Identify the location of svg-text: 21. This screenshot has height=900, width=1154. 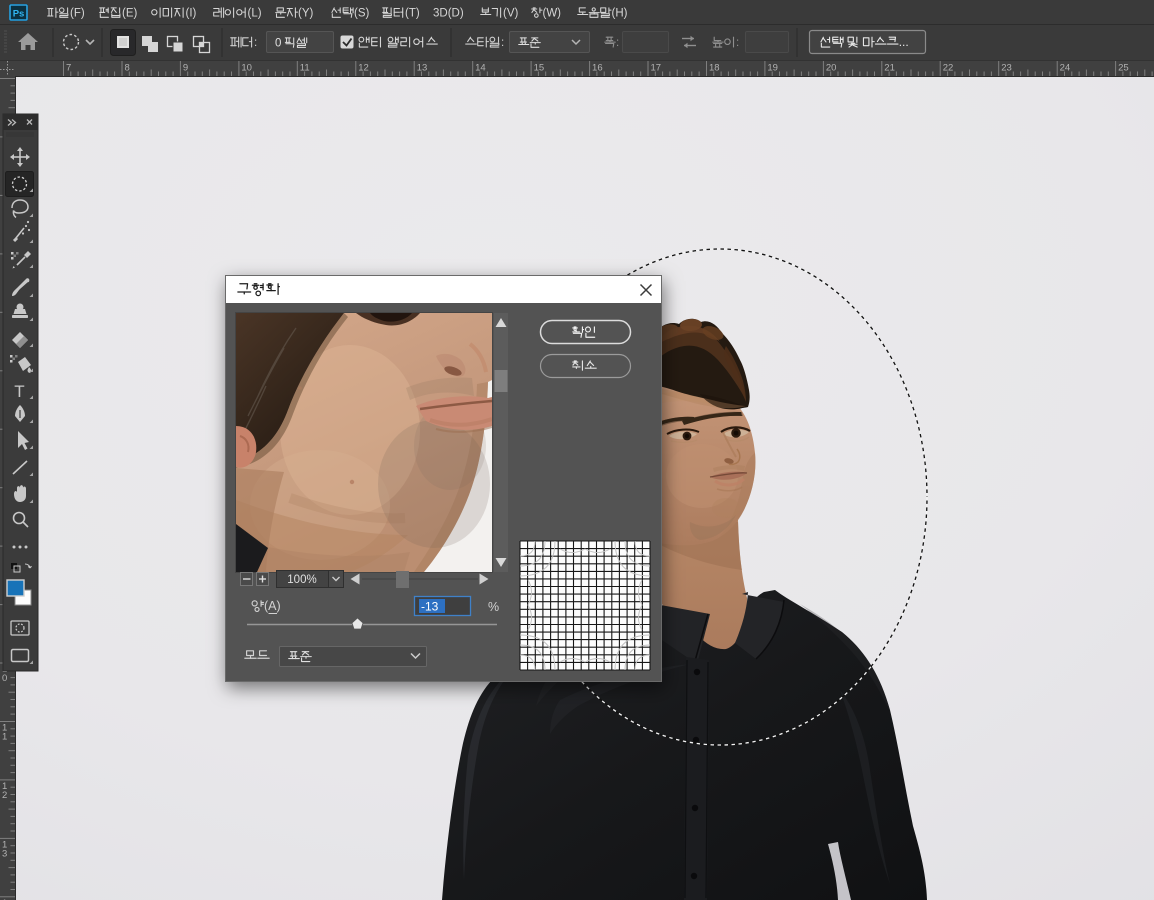
(889, 68).